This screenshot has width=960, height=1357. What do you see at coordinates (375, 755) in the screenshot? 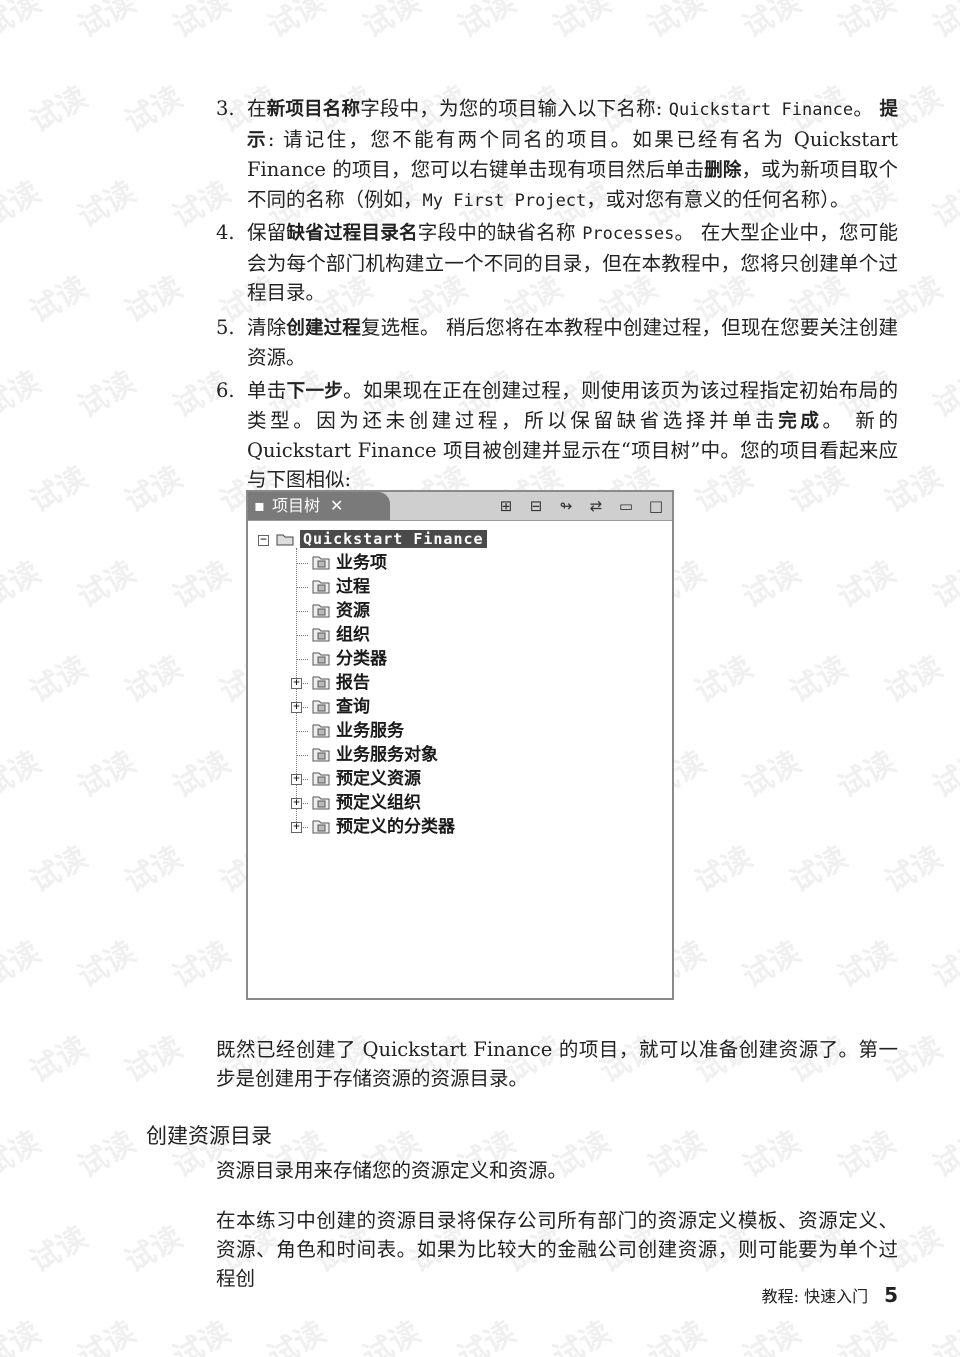
I see `tree-item: 业务服务对象` at bounding box center [375, 755].